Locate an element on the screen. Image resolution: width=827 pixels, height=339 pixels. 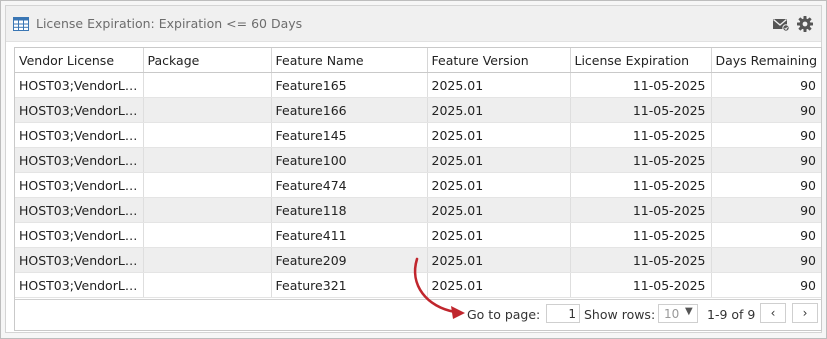
email-icon is located at coordinates (781, 24).